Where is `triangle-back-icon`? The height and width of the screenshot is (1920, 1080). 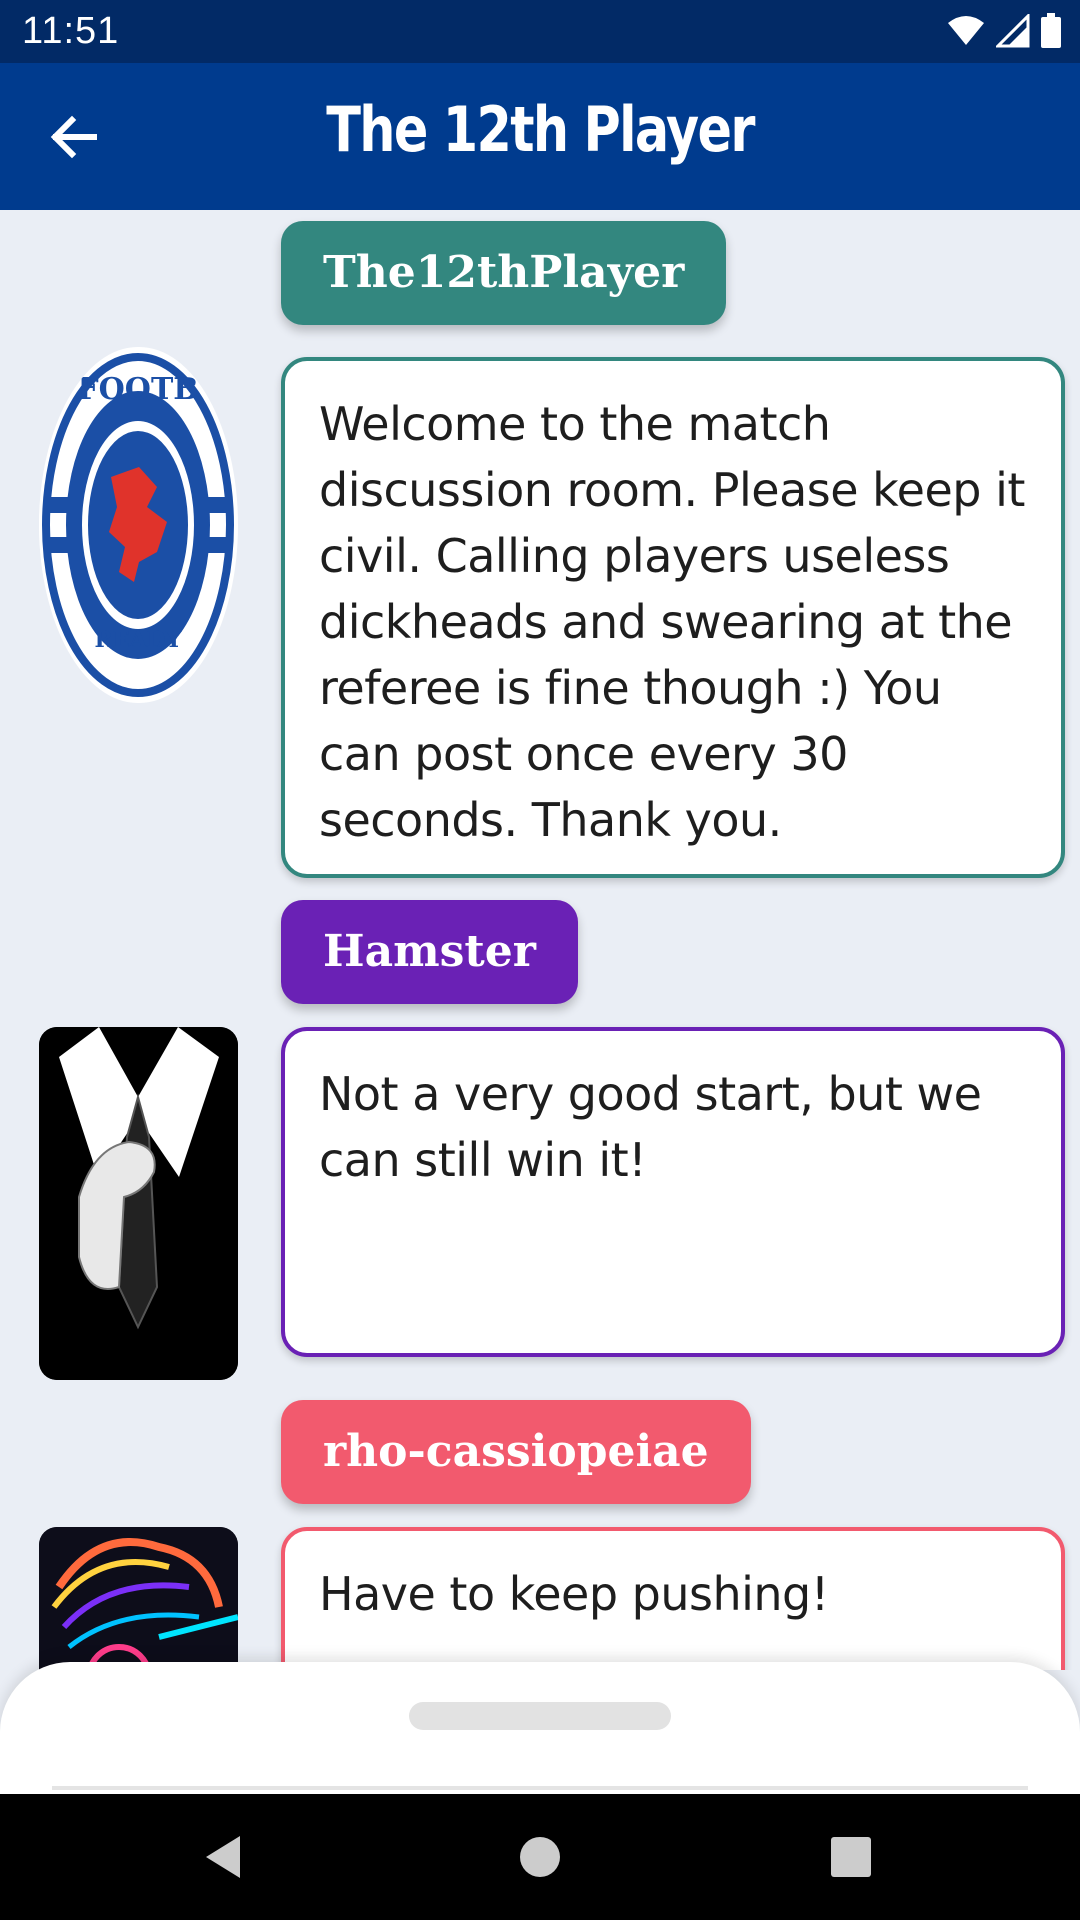 triangle-back-icon is located at coordinates (223, 1857).